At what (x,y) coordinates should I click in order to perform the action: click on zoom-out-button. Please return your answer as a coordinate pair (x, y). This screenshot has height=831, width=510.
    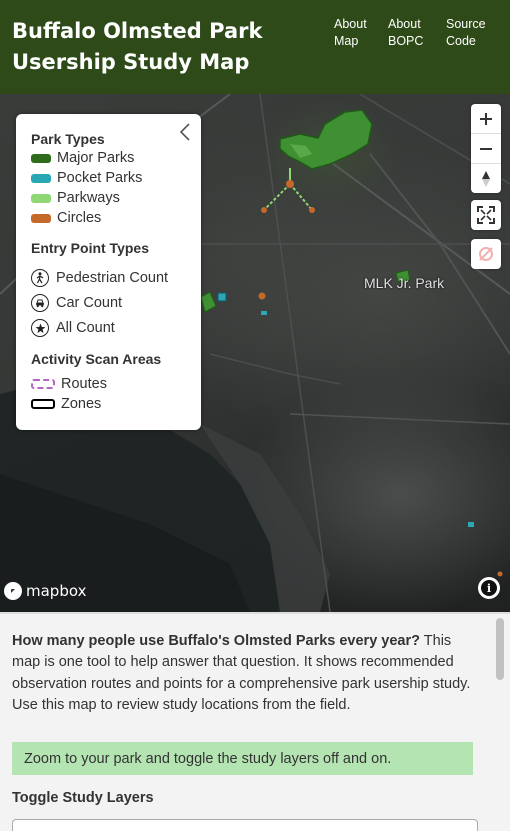
    Looking at the image, I should click on (486, 148).